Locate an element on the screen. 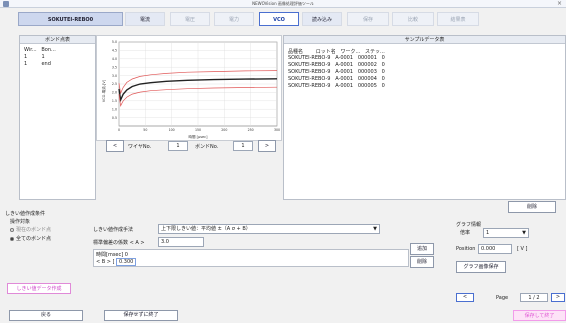 Image resolution: width=566 pixels, height=323 pixels. sample-panel-title: サンプルデータ表 is located at coordinates (424, 40).